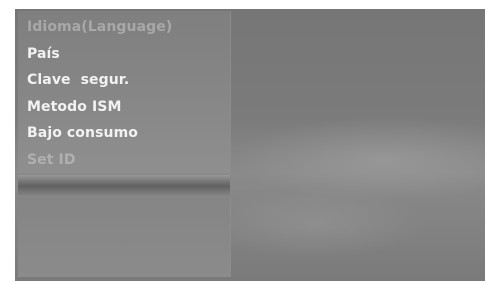 The width and height of the screenshot is (490, 284). Describe the element at coordinates (99, 137) in the screenshot. I see `menu-item-low-power: Bajo consumo` at that location.